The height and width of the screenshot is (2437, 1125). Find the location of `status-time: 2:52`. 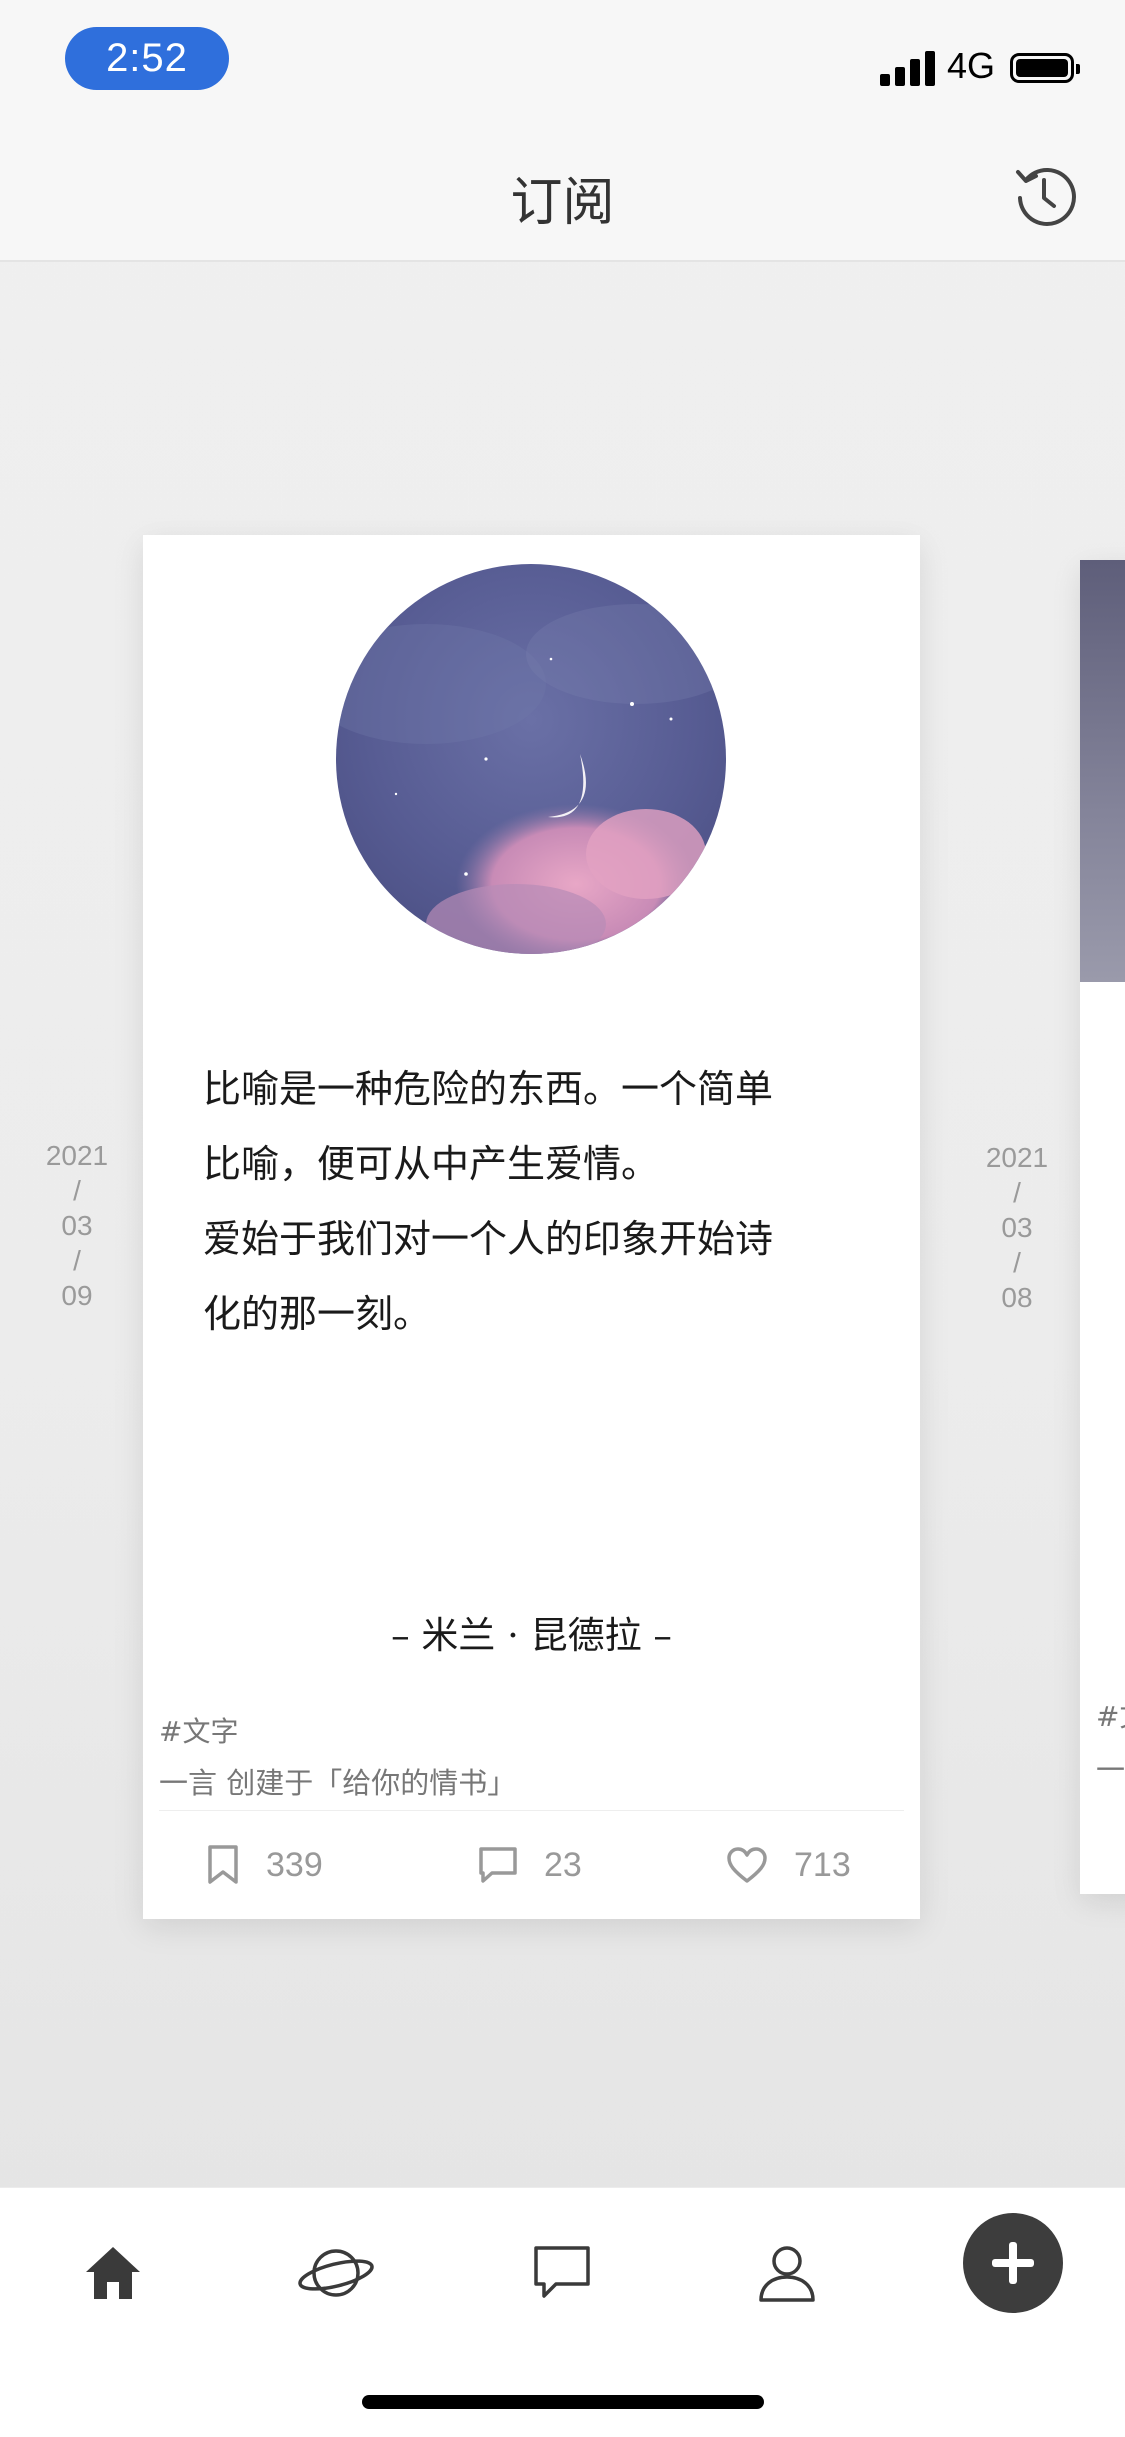

status-time: 2:52 is located at coordinates (147, 58).